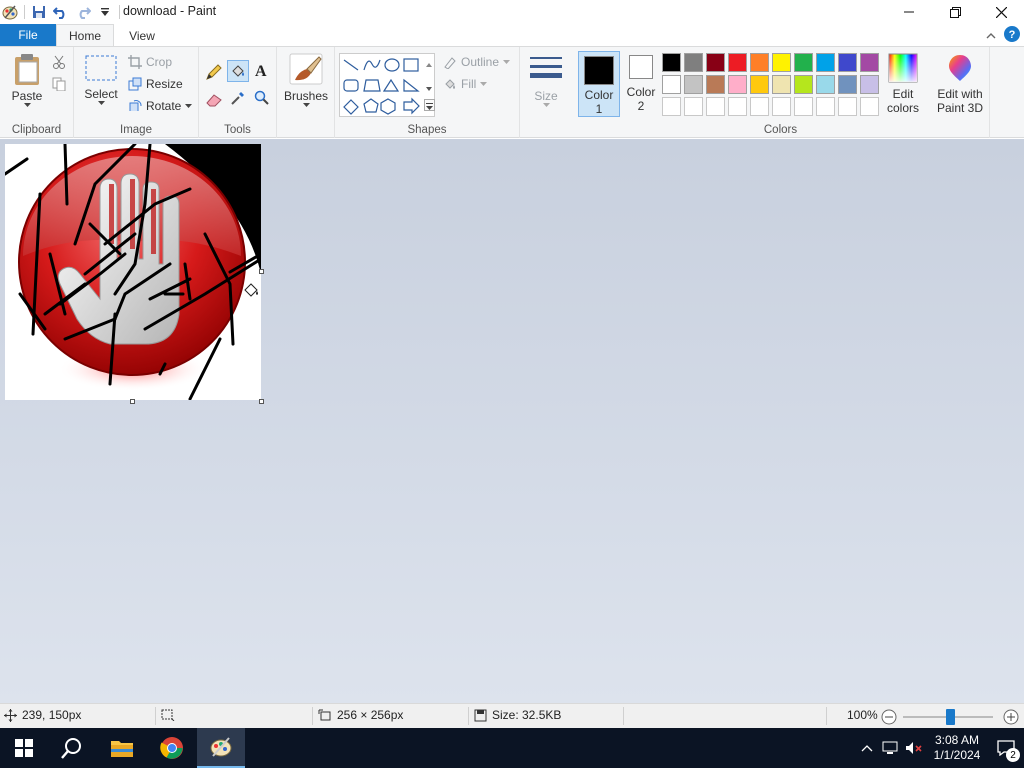 The height and width of the screenshot is (768, 1024). Describe the element at coordinates (155, 84) in the screenshot. I see `resize-button: Resize` at that location.